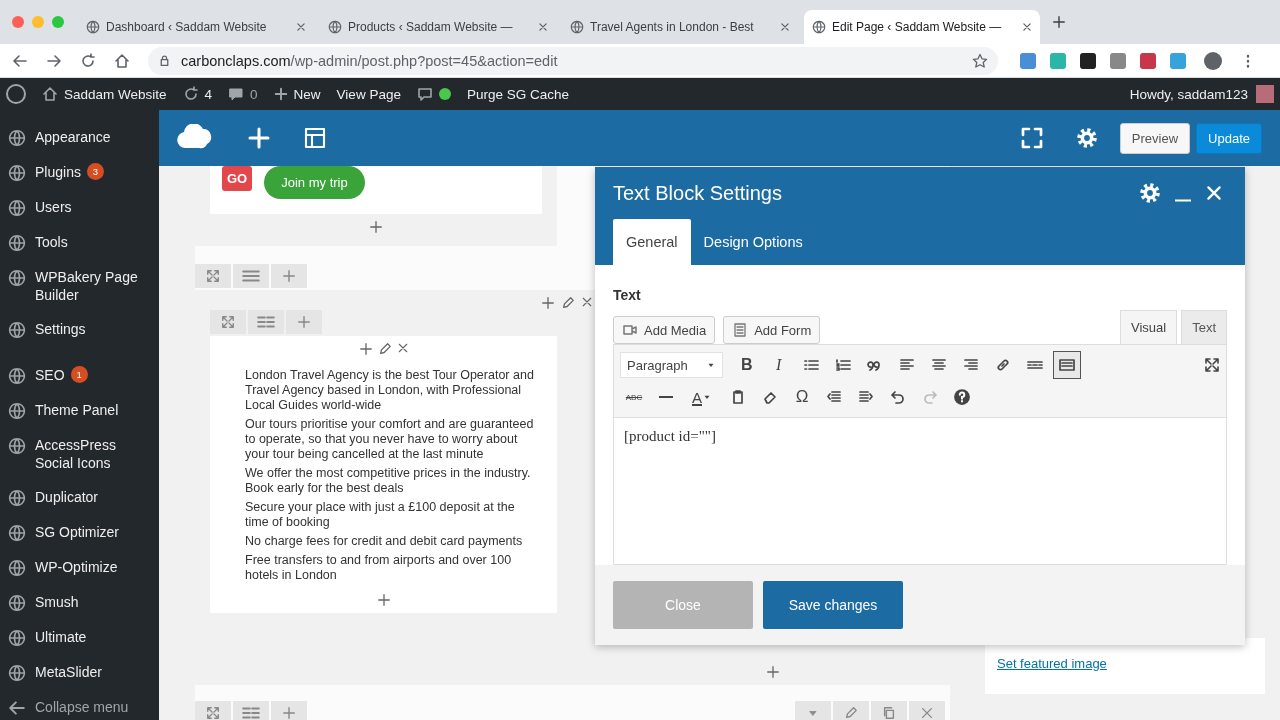  I want to click on toolbar-toggle-icon, so click(1066, 365).